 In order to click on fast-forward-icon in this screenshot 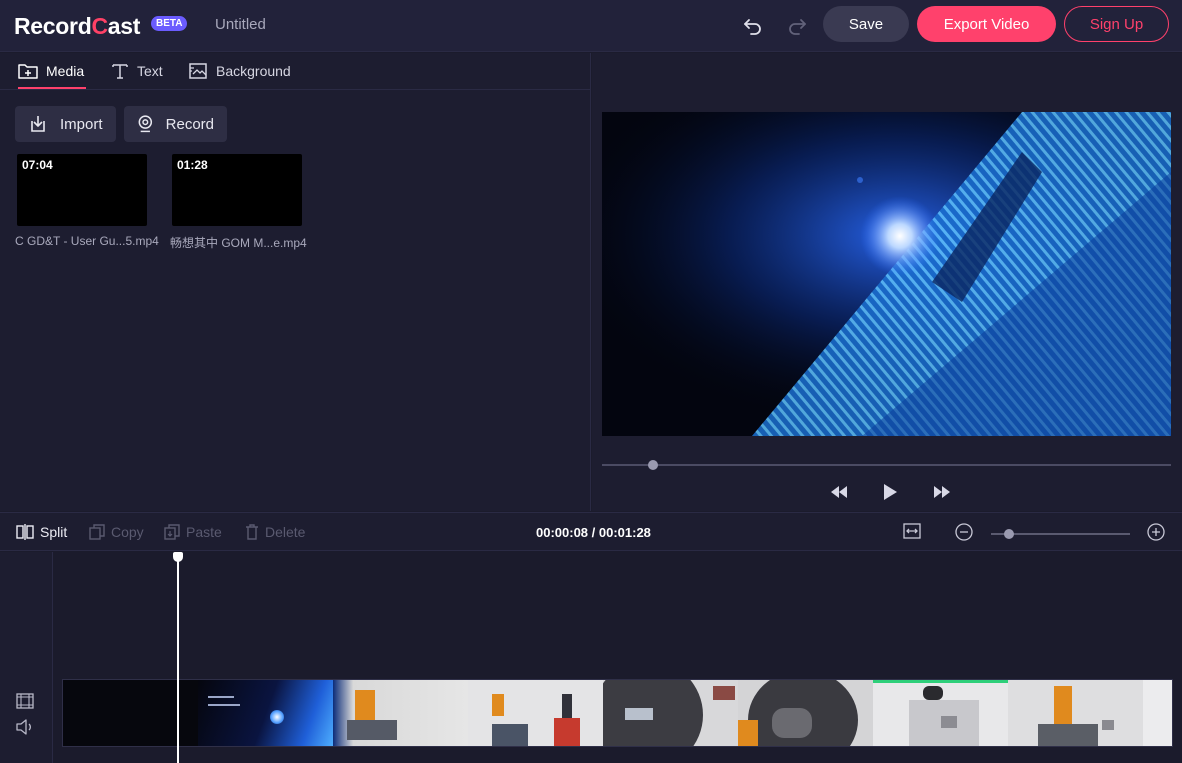, I will do `click(942, 492)`.